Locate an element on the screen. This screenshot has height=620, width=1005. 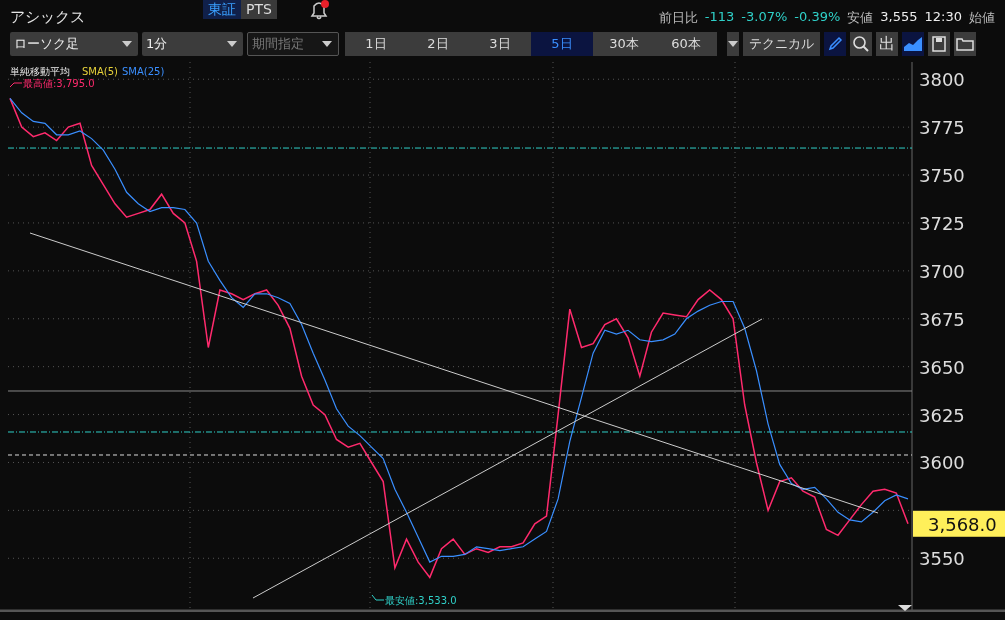
technical-button: テクニカル is located at coordinates (781, 44).